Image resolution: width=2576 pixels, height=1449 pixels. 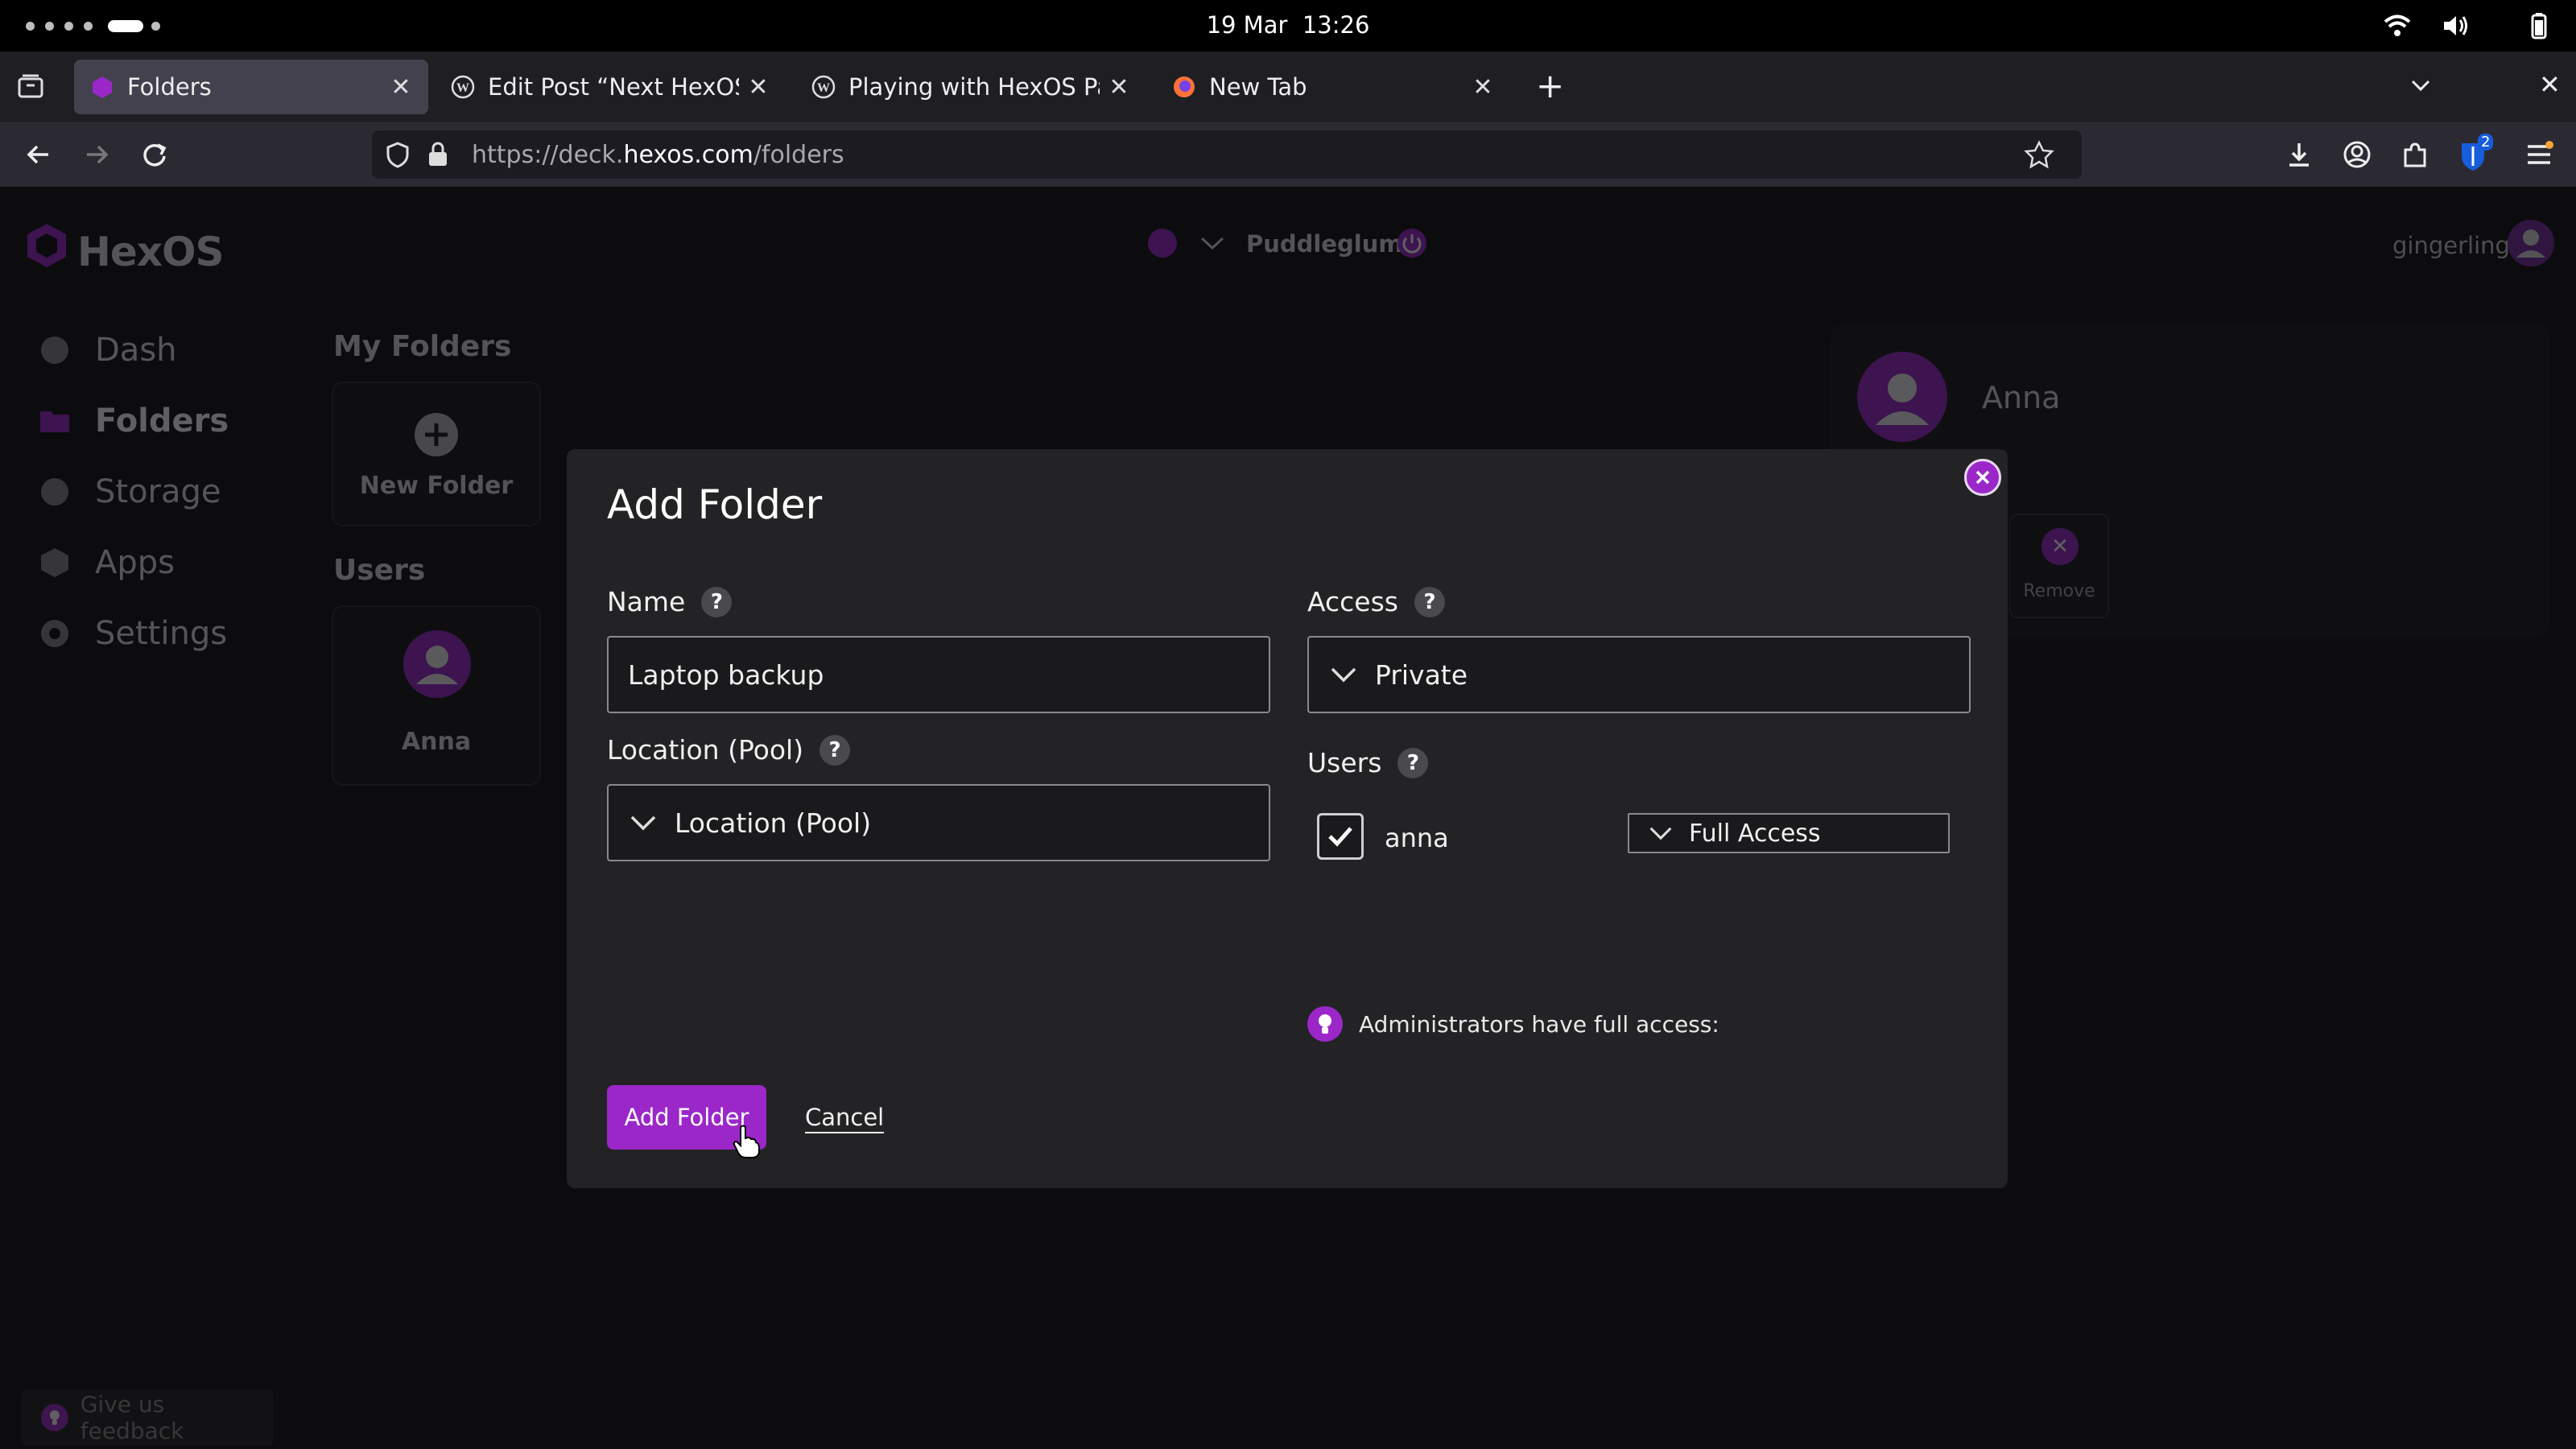 What do you see at coordinates (729, 750) in the screenshot?
I see `location-field-label: Location (Pool)?` at bounding box center [729, 750].